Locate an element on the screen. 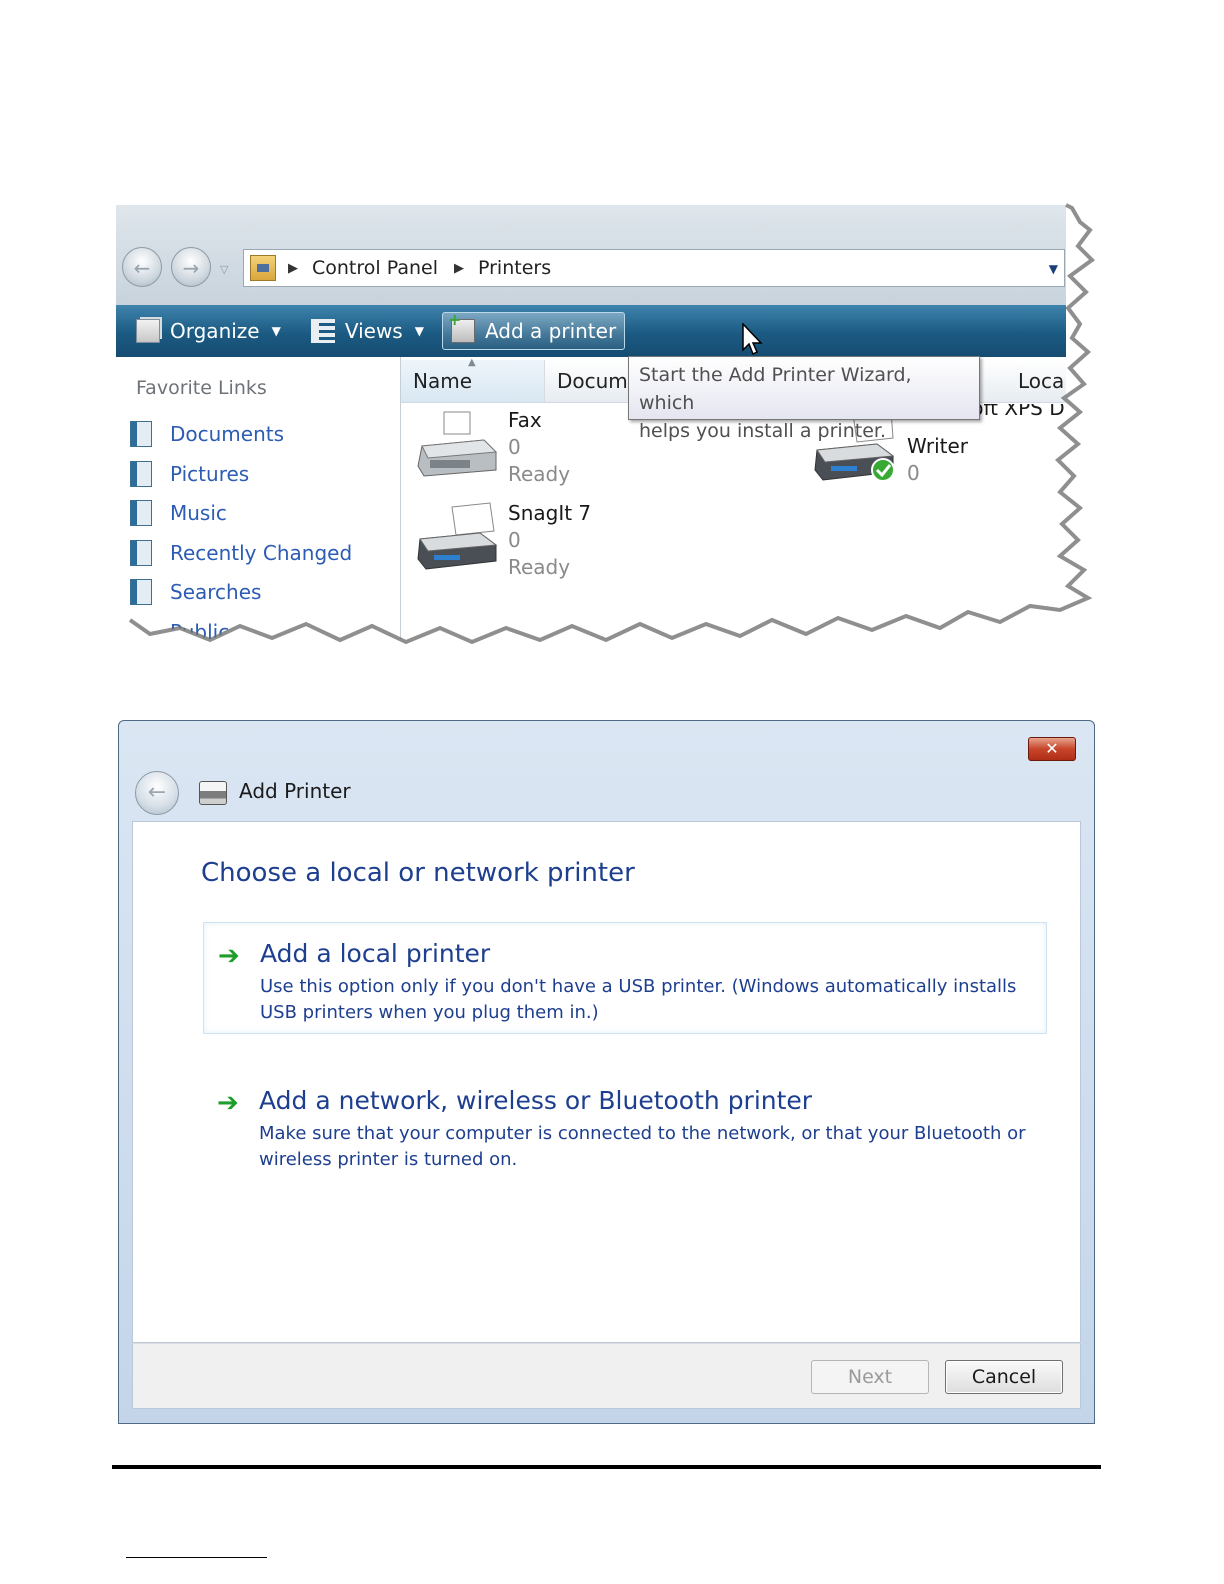 The height and width of the screenshot is (1584, 1224). views-button: Views ▼ is located at coordinates (367, 331).